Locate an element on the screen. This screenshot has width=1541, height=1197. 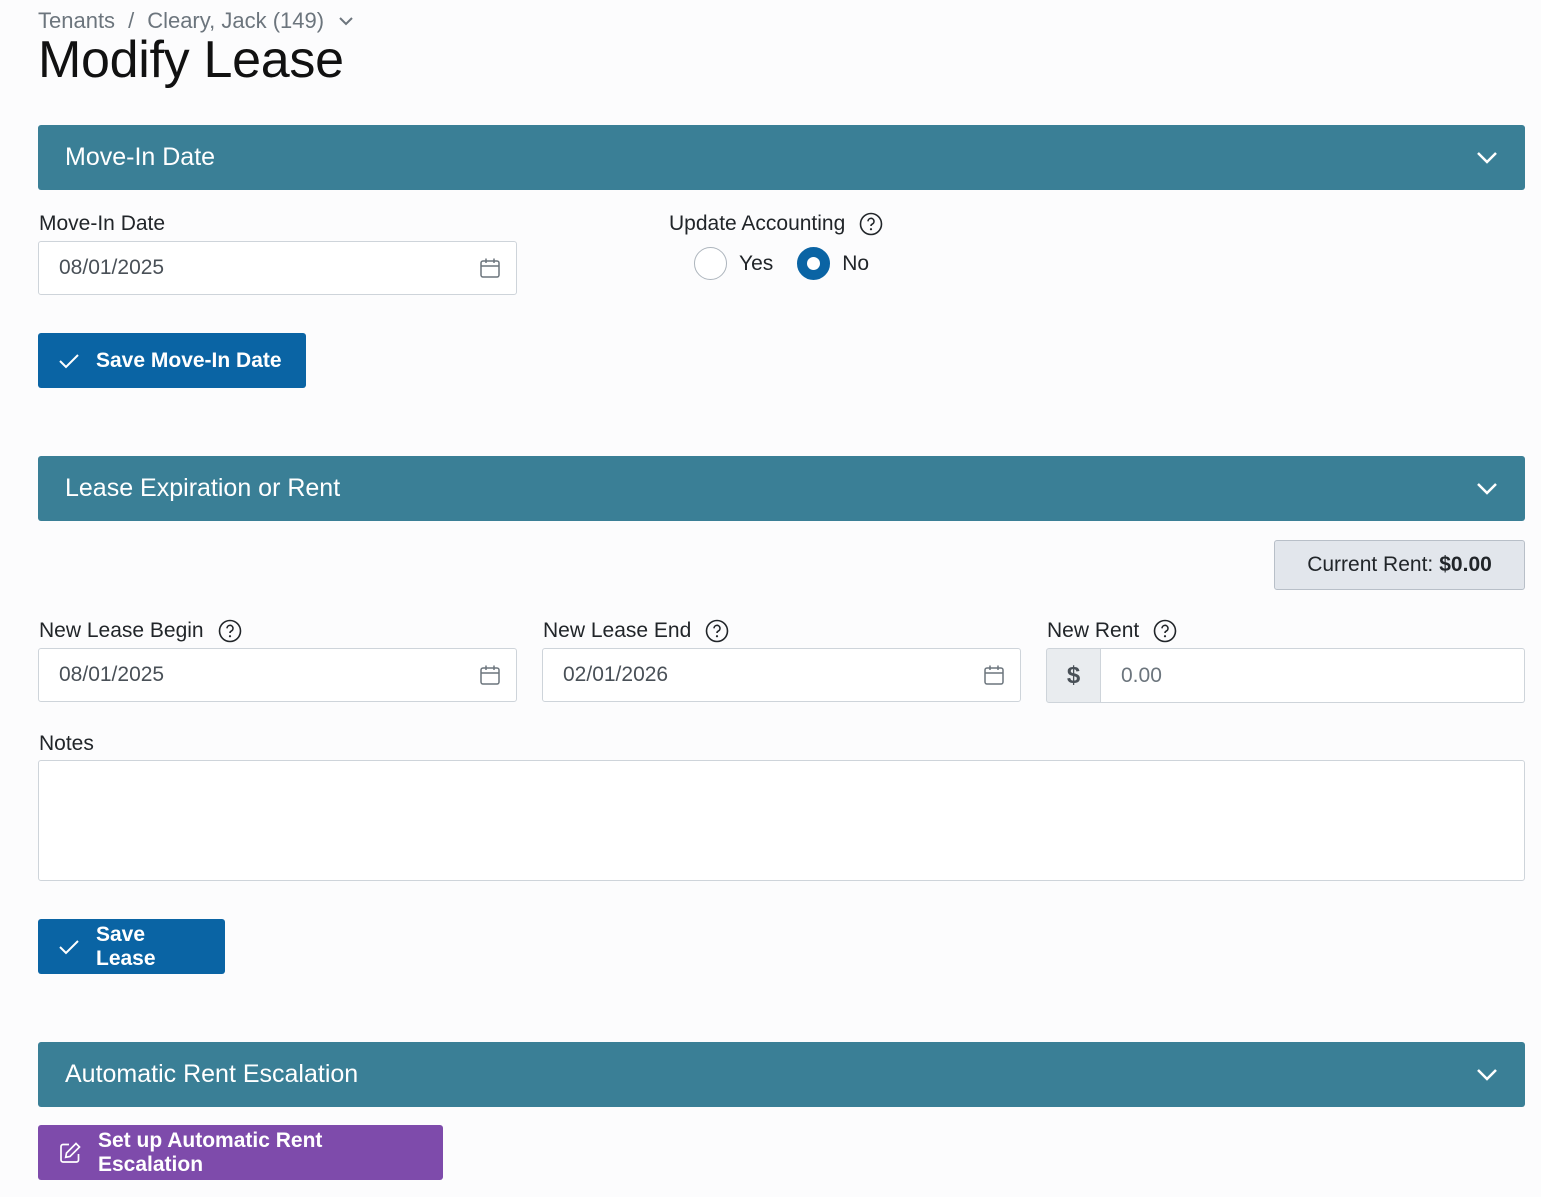
section-title: Automatic Rent Escalation is located at coordinates (212, 1074).